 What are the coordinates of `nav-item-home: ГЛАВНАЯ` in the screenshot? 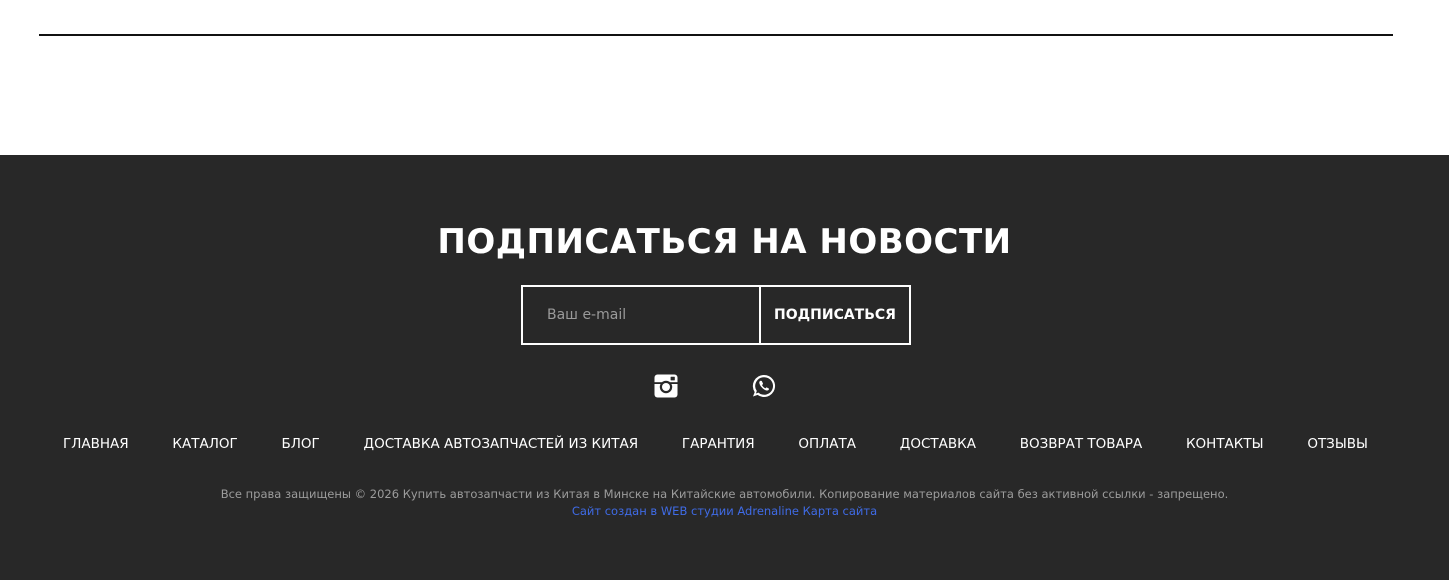 It's located at (96, 444).